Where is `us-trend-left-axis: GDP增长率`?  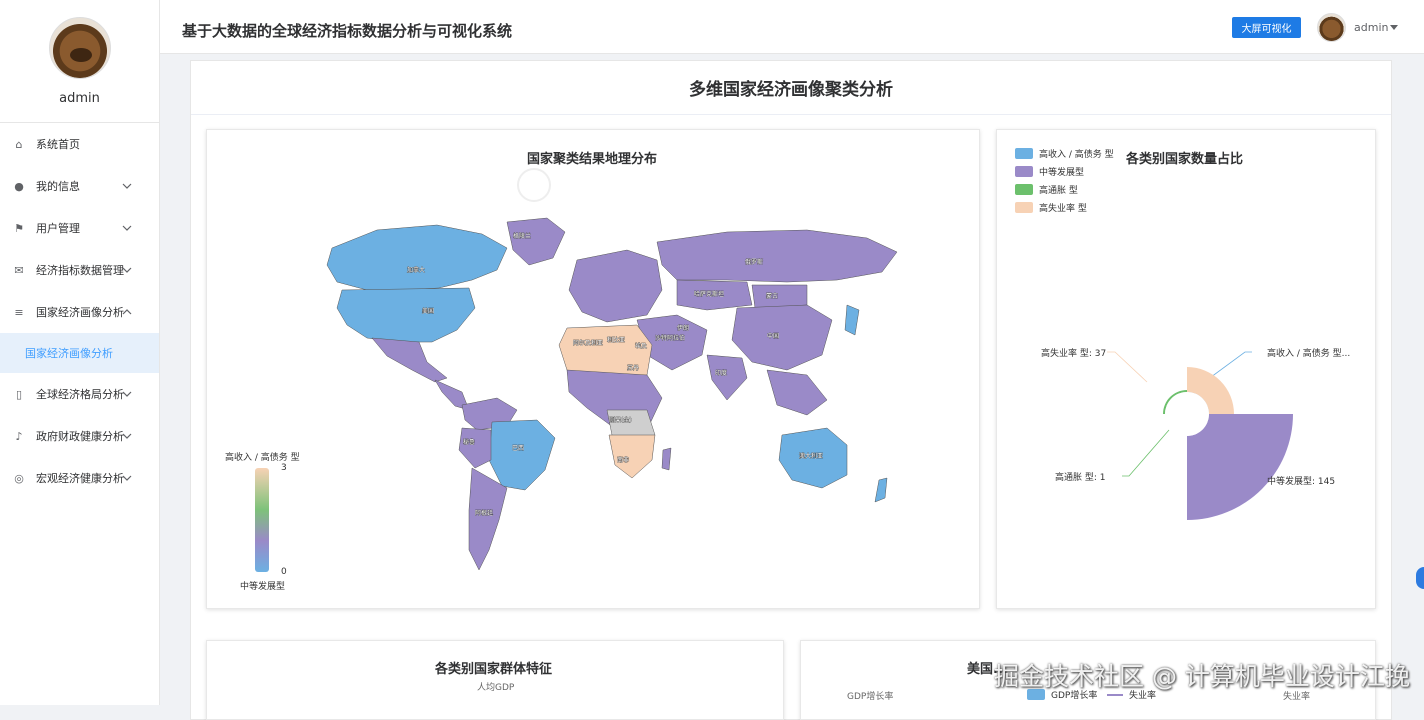 us-trend-left-axis: GDP增长率 is located at coordinates (870, 697).